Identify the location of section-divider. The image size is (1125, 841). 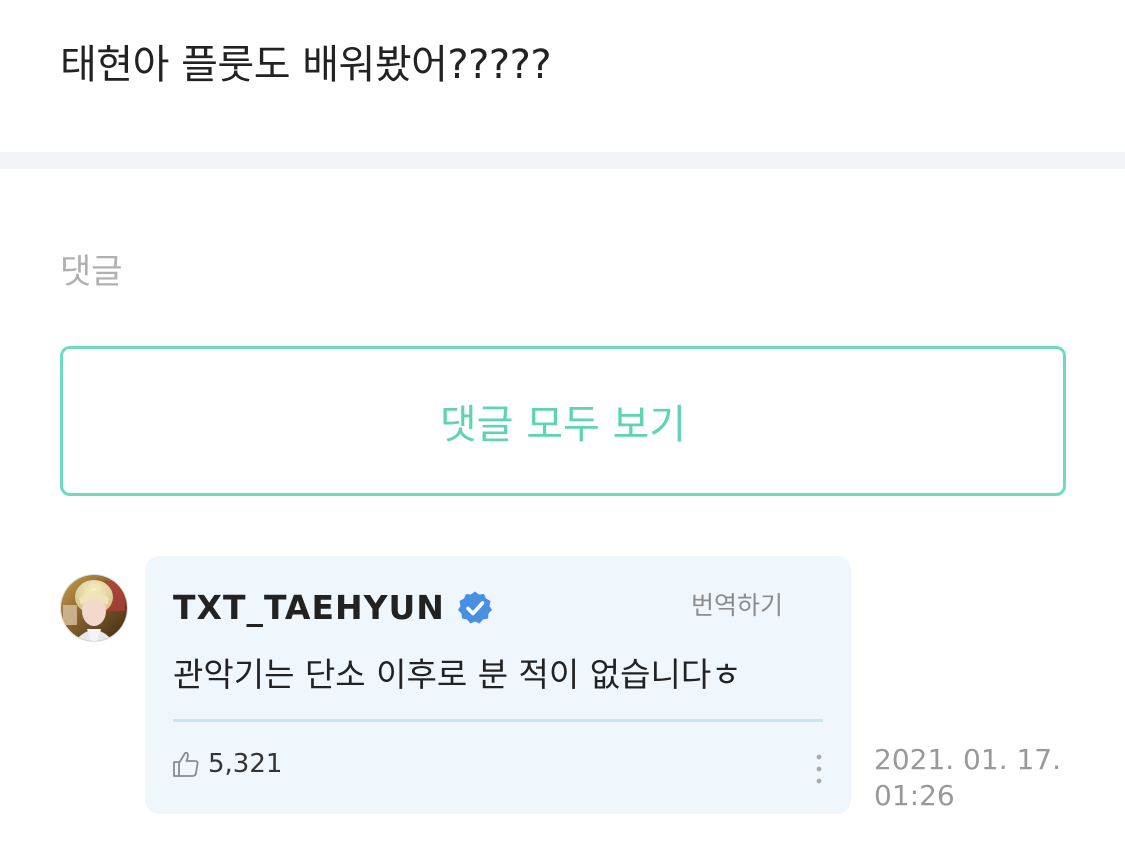
(562, 160).